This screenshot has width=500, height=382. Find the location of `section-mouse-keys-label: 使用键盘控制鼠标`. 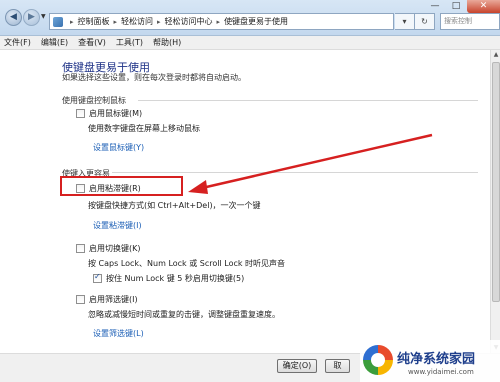

section-mouse-keys-label: 使用键盘控制鼠标 is located at coordinates (94, 100).